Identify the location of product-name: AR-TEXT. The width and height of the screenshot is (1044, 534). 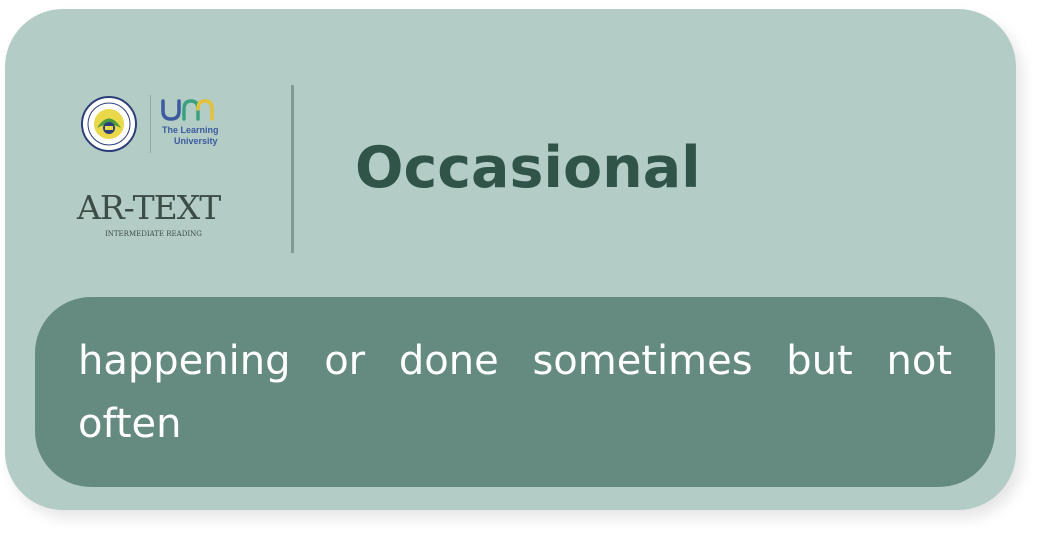
(149, 207).